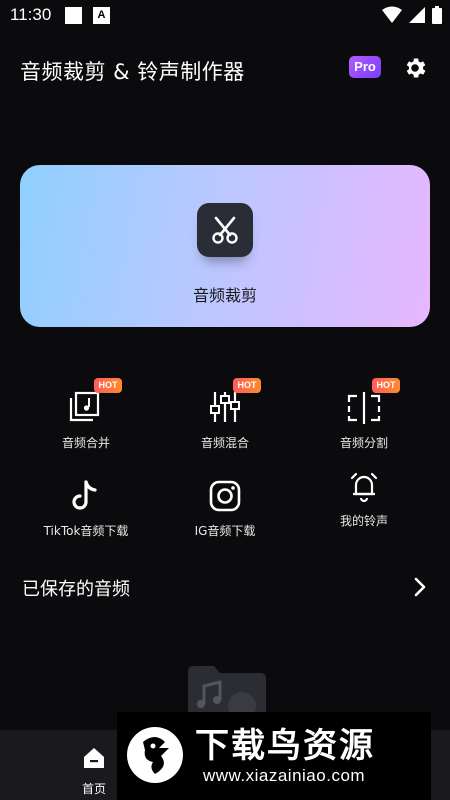  I want to click on notification-square-icon, so click(73, 15).